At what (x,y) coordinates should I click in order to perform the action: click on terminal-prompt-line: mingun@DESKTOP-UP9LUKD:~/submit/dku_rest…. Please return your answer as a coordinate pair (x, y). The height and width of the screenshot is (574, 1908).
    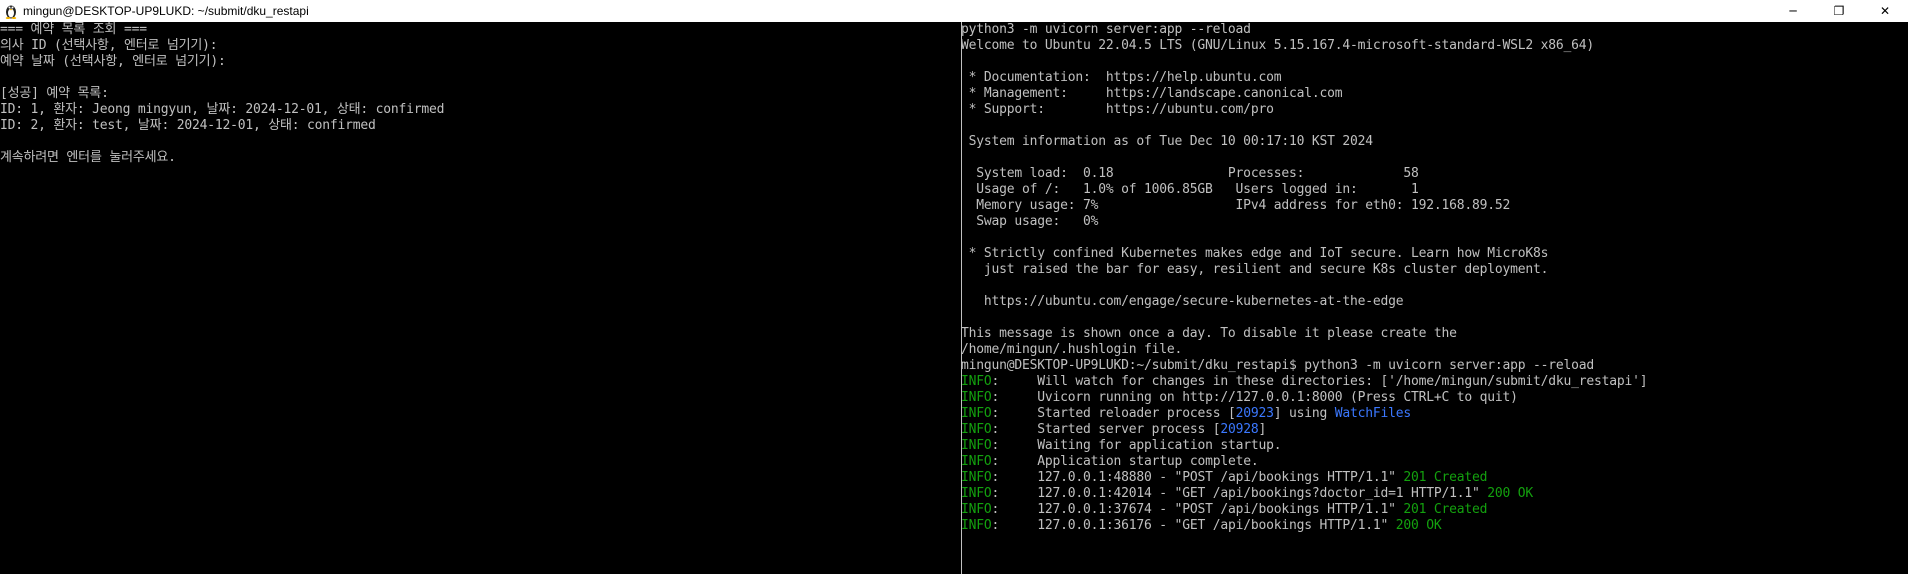
    Looking at the image, I should click on (1278, 365).